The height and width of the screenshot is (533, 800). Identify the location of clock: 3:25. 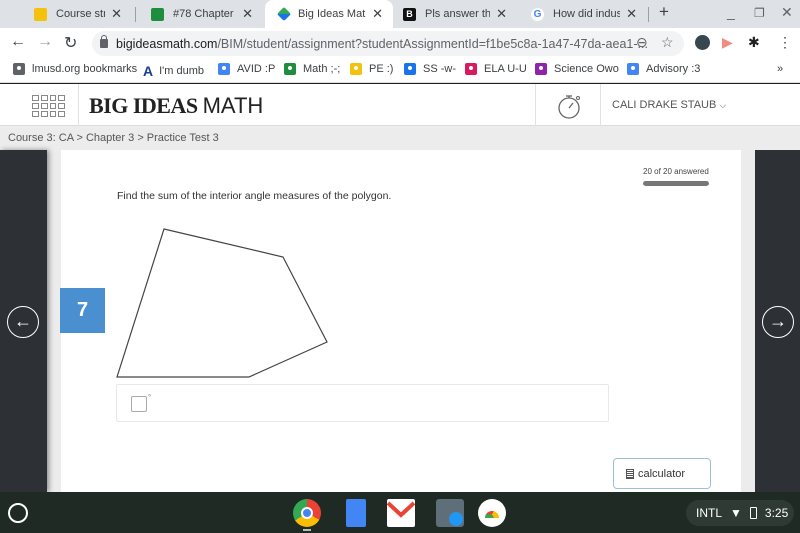
(776, 513).